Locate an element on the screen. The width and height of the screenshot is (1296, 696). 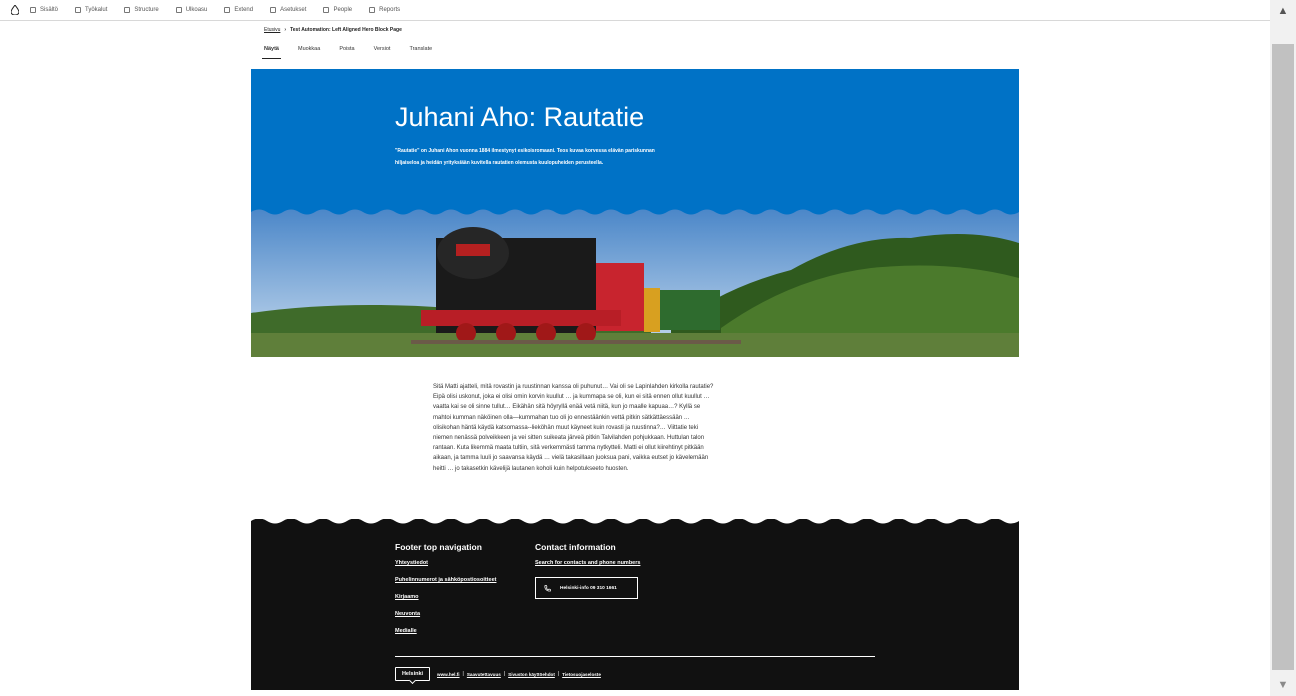
hero-train-image is located at coordinates (635, 282).